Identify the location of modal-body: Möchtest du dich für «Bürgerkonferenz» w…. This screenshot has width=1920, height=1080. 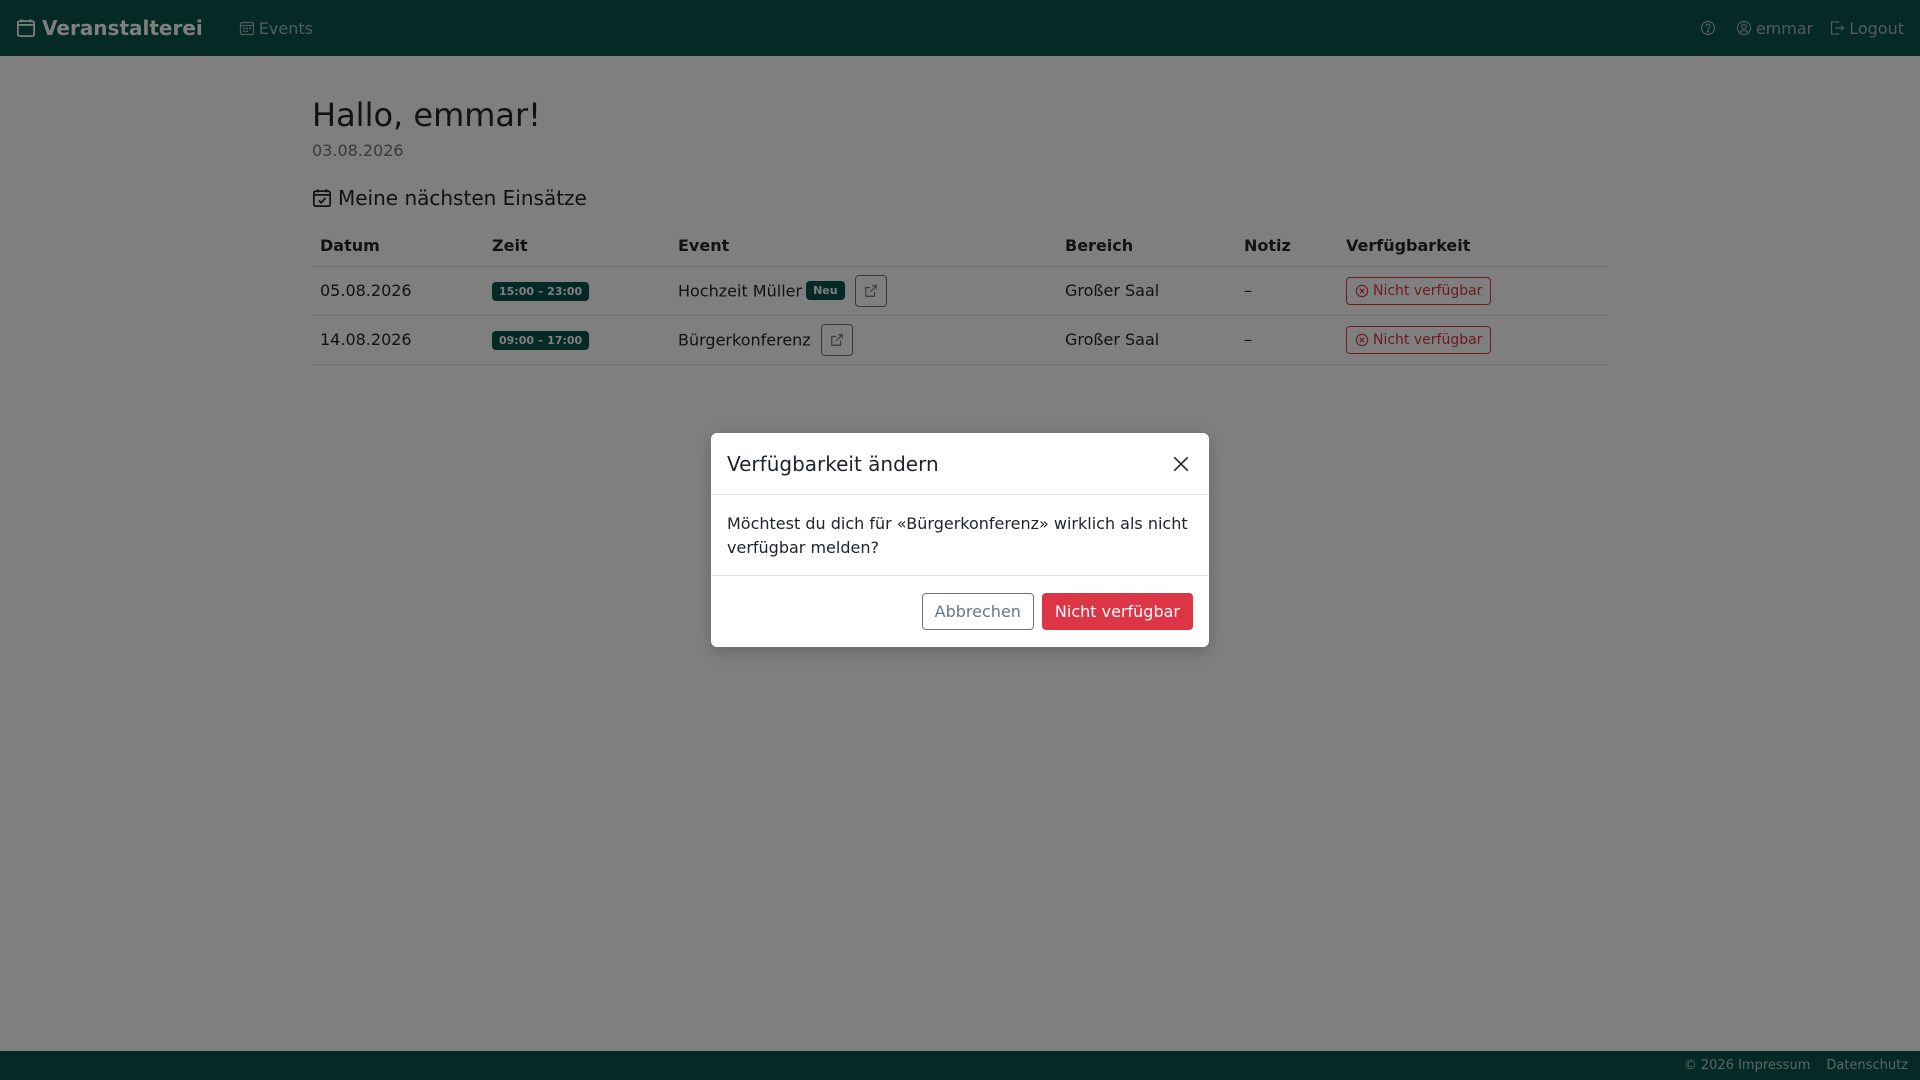
(960, 535).